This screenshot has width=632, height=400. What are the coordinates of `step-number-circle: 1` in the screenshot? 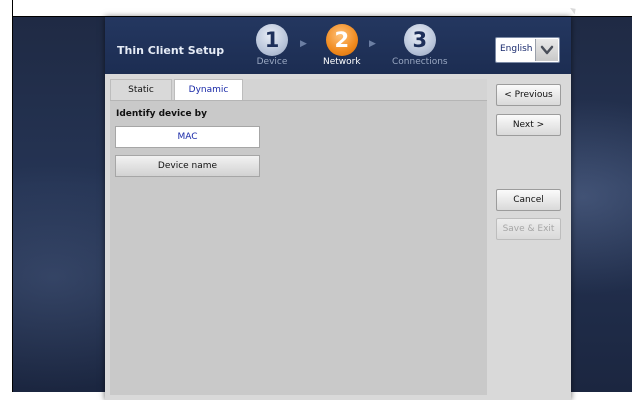 It's located at (272, 40).